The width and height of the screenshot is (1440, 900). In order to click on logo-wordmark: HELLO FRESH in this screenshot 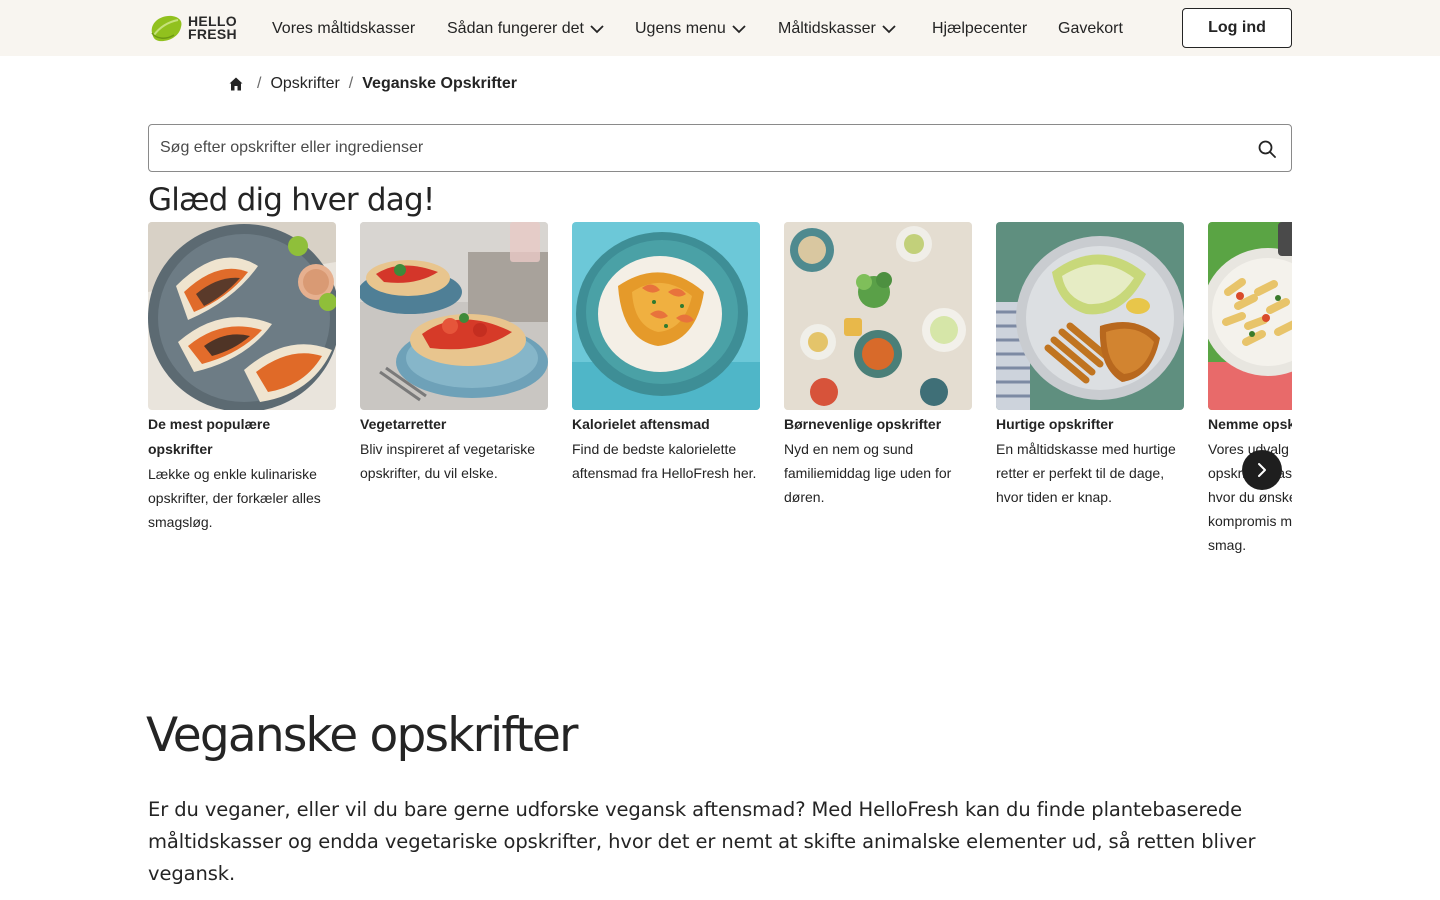, I will do `click(212, 27)`.